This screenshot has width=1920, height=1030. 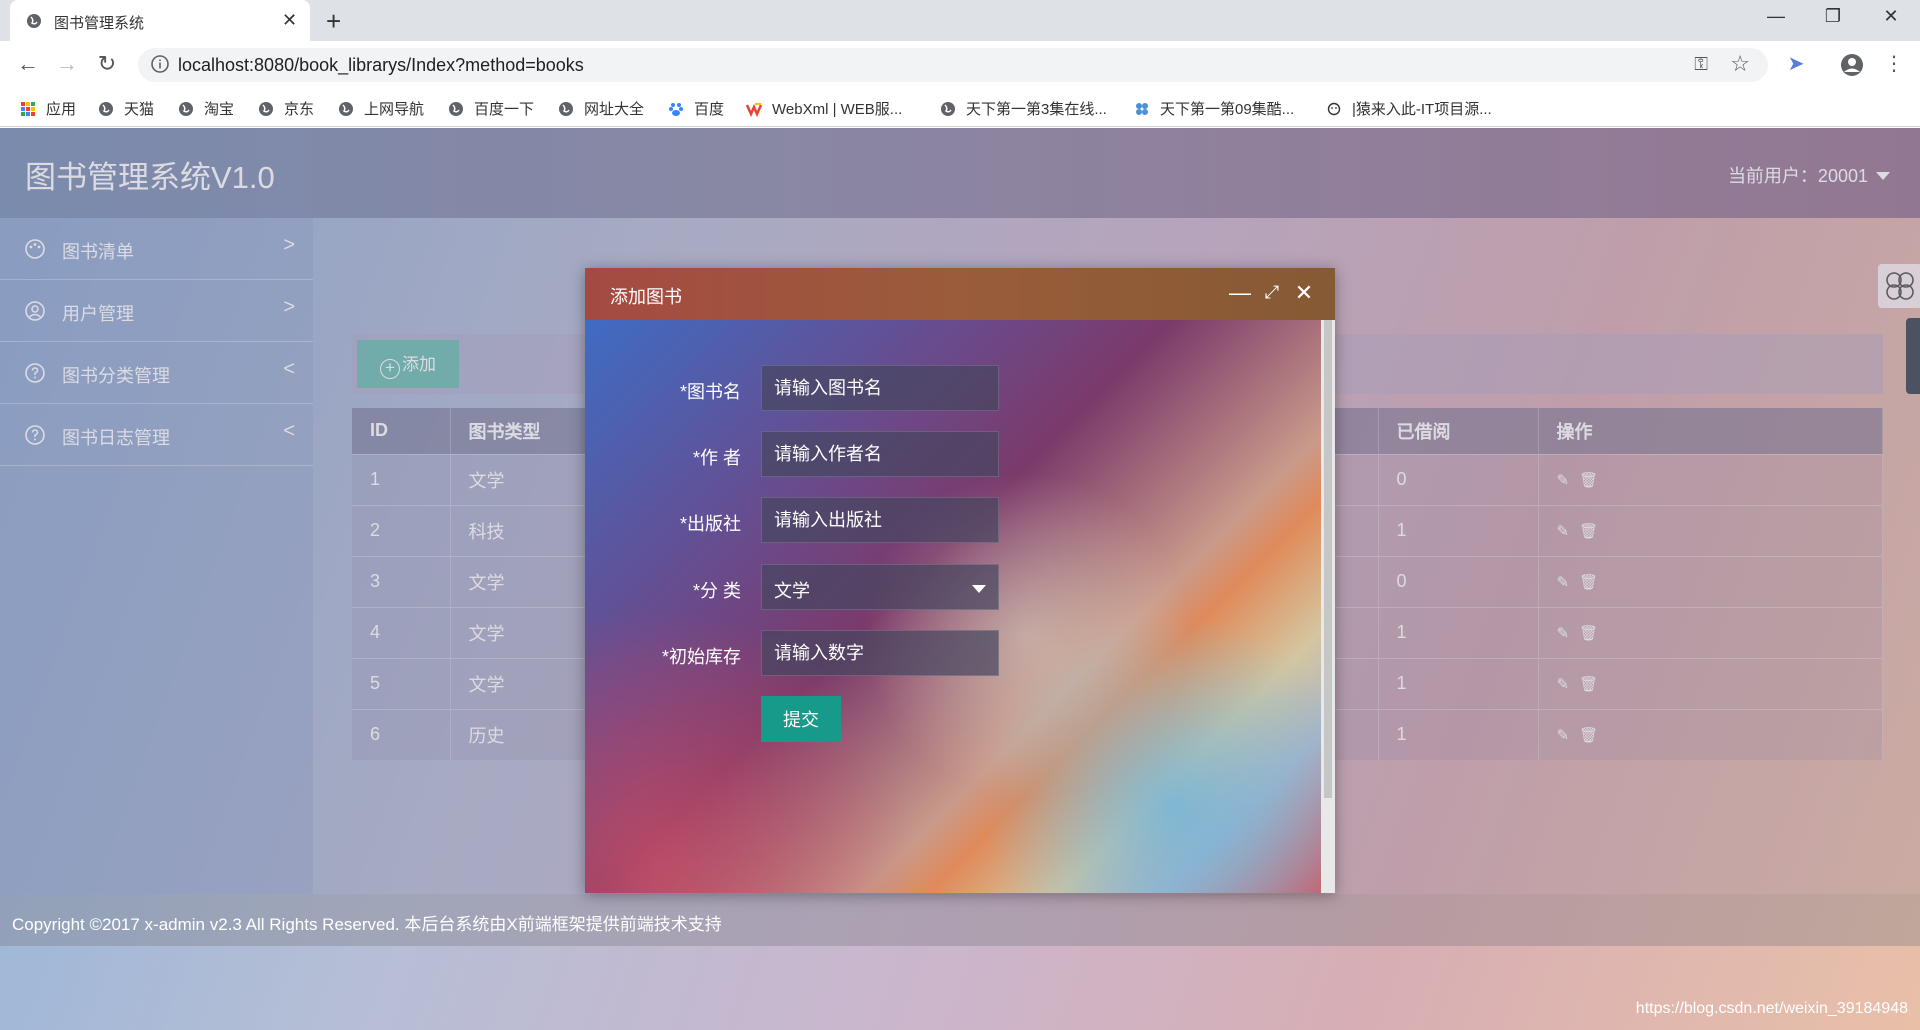 What do you see at coordinates (1796, 65) in the screenshot?
I see `extension-bird-icon: ➤` at bounding box center [1796, 65].